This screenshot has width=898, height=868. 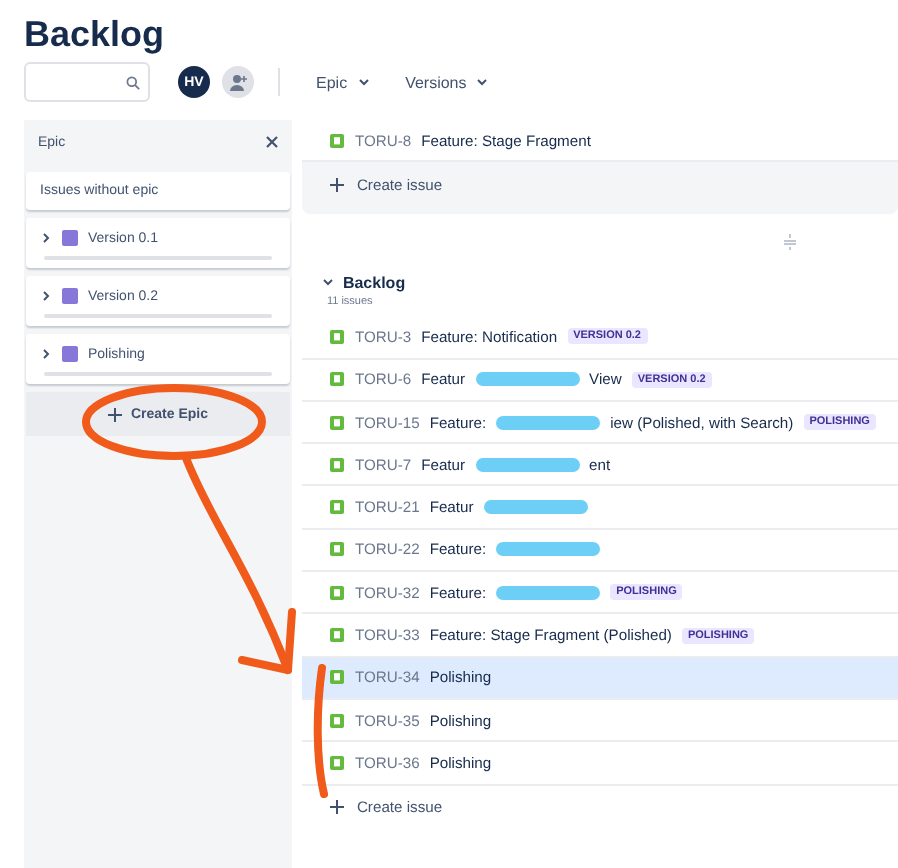 What do you see at coordinates (320, 731) in the screenshot?
I see `annotation-bracket` at bounding box center [320, 731].